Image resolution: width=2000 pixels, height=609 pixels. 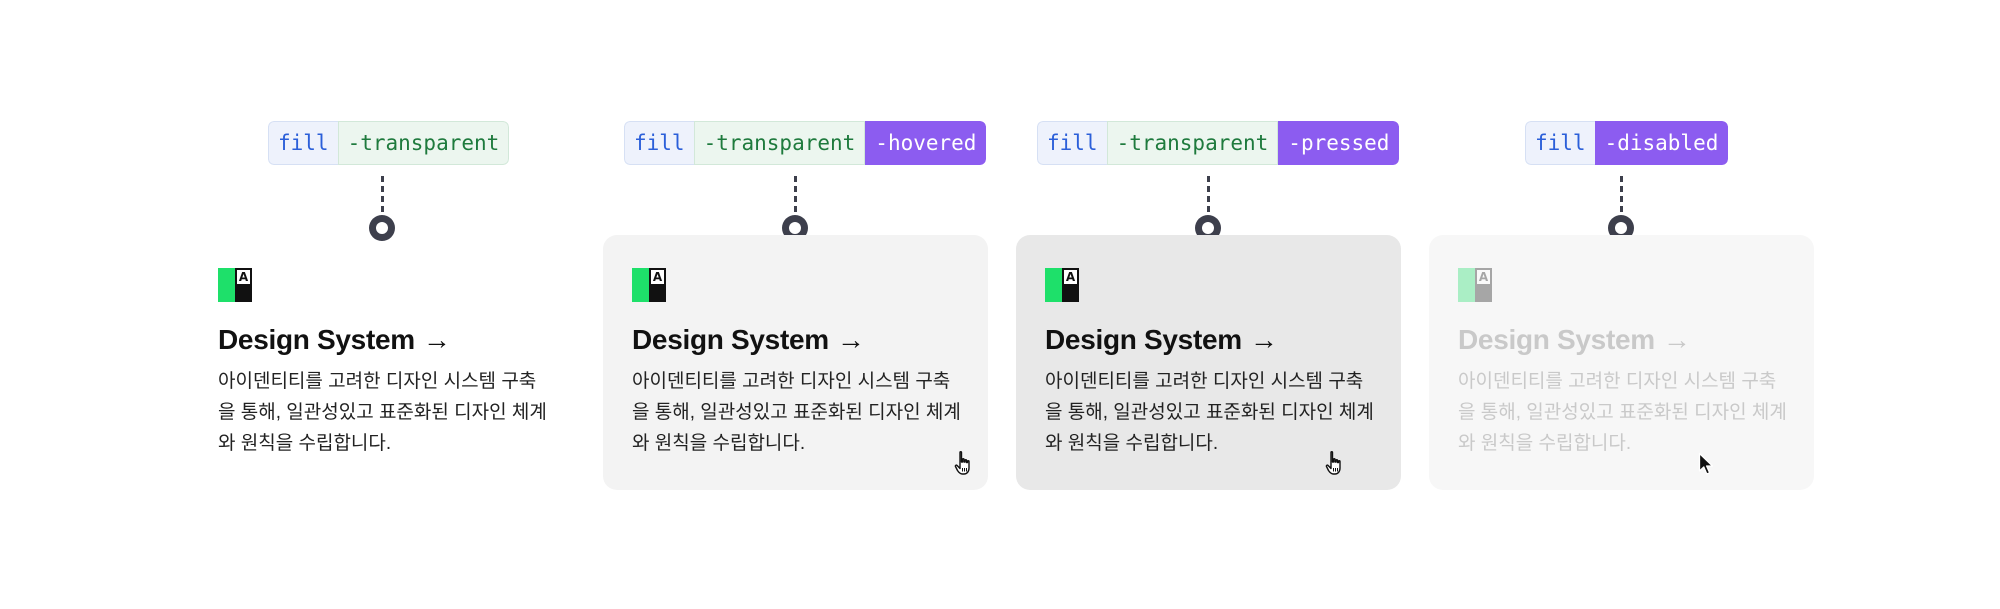 I want to click on token-state: -pressed, so click(x=1339, y=143).